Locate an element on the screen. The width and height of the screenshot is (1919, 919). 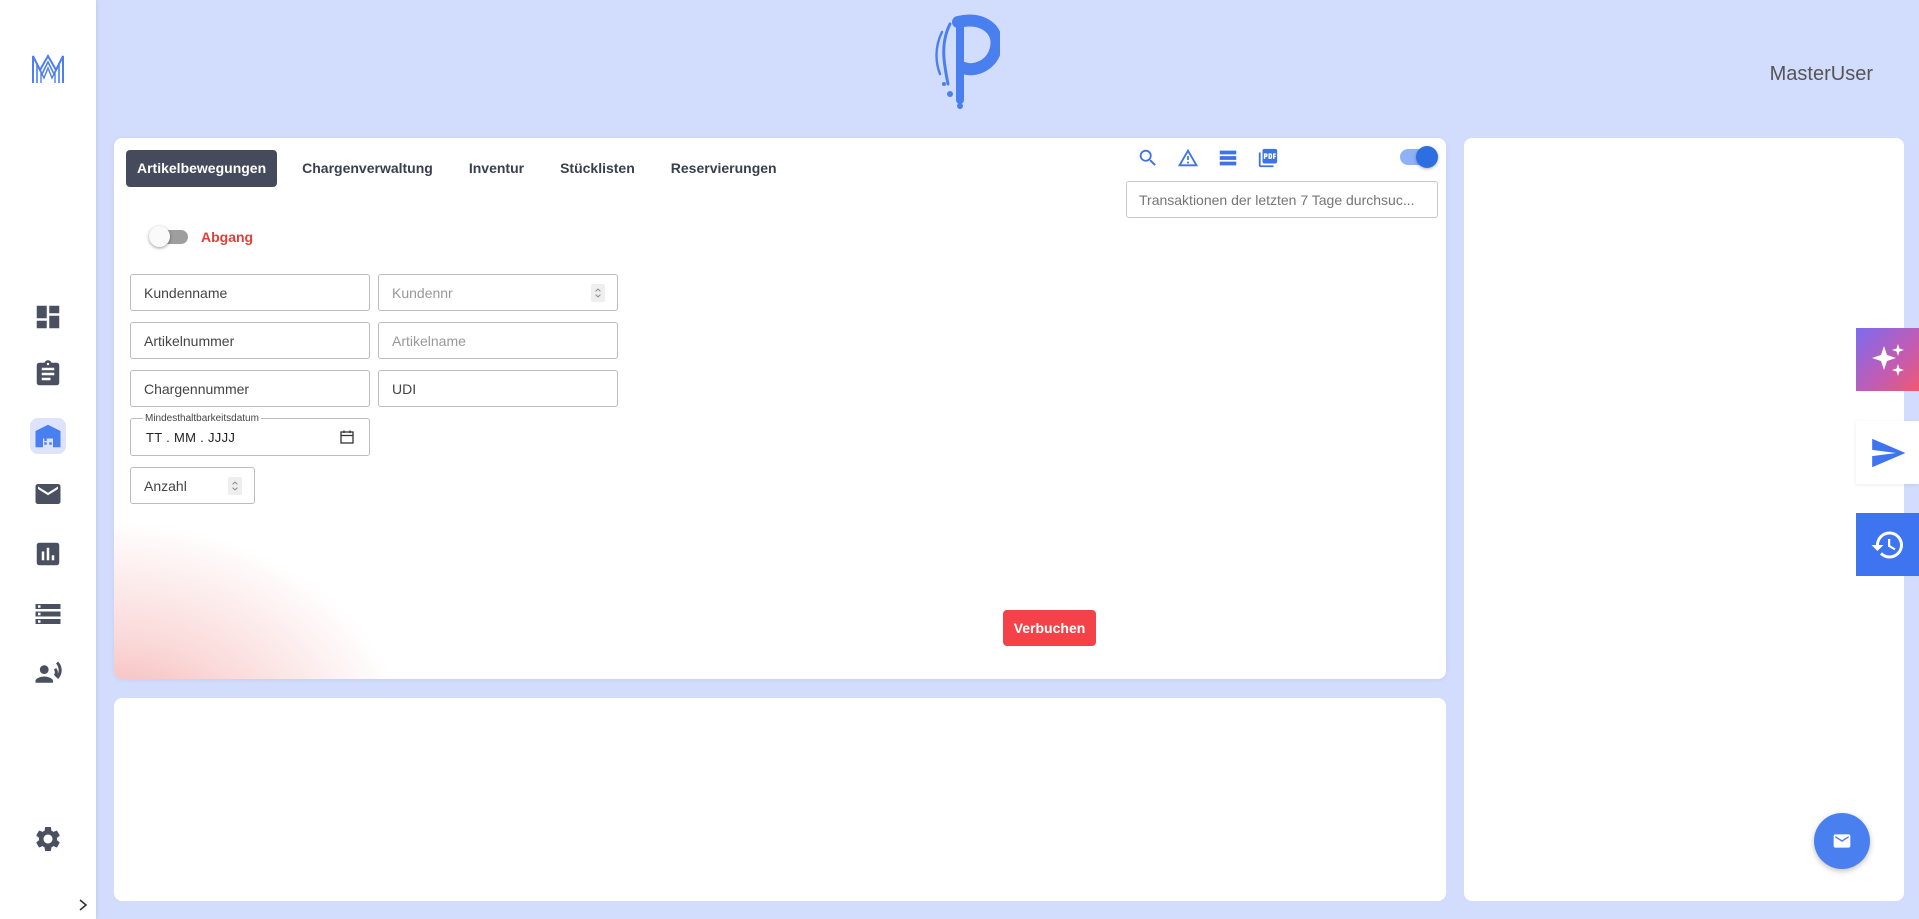
expand-sidebar-chevron-icon is located at coordinates (83, 905).